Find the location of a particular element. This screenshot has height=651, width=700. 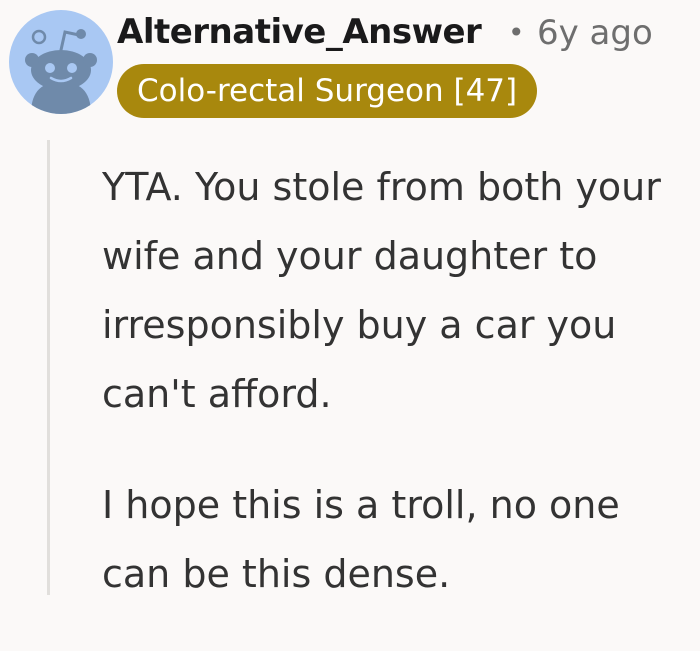

comment-timestamp: 6y ago is located at coordinates (595, 33).